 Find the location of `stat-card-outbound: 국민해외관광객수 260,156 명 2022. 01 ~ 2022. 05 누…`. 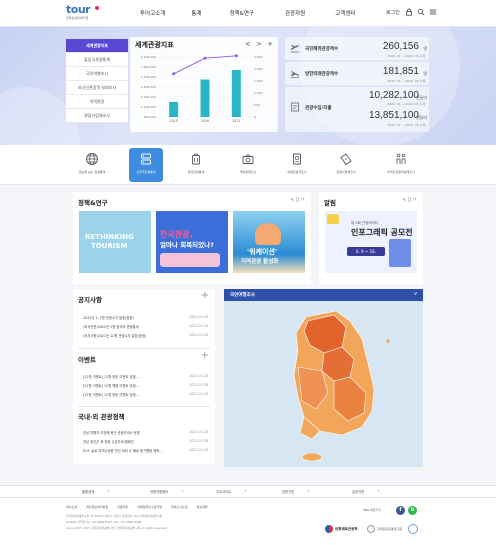

stat-card-outbound: 국민해외관광객수 260,156 명 2022. 01 ~ 2022. 05 누… is located at coordinates (357, 48).